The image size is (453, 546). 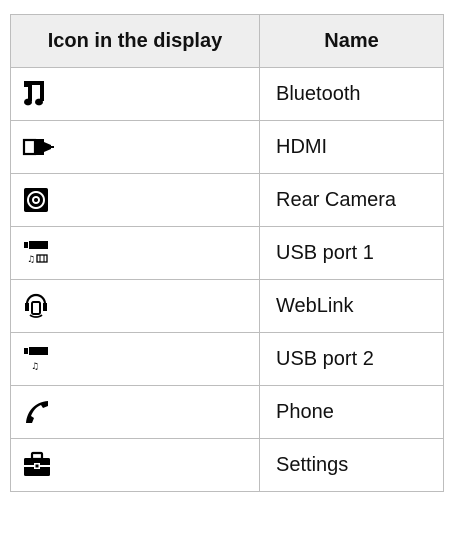 I want to click on column-header-icon: Icon in the display, so click(x=135, y=41).